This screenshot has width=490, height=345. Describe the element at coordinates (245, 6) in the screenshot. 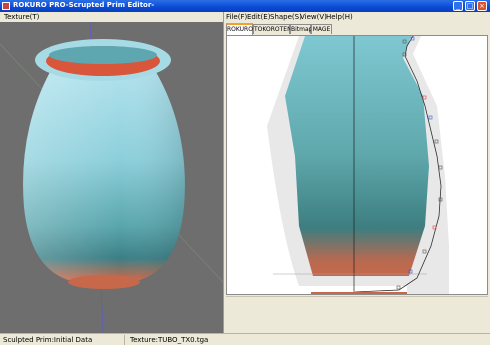

I see `title-bar: ROKURO PRO-Scrupted Prim Editor- _ □ ×` at that location.